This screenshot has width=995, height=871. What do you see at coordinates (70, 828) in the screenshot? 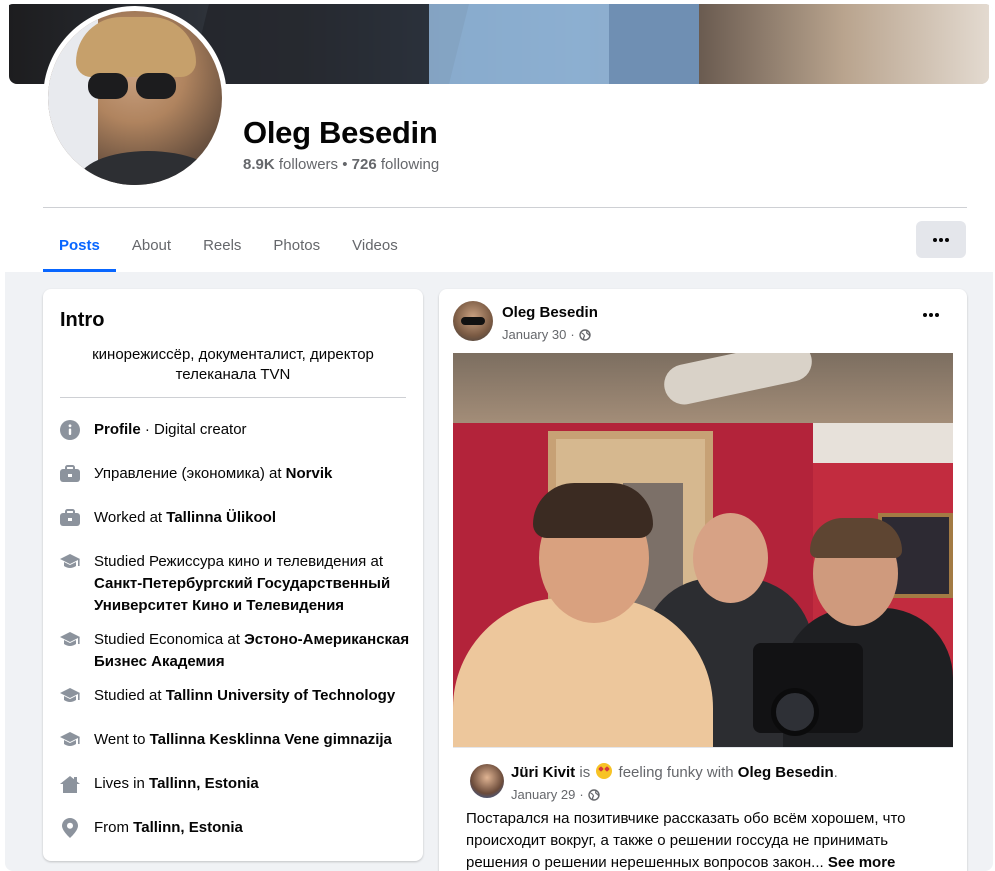
I see `location-pin-icon` at bounding box center [70, 828].